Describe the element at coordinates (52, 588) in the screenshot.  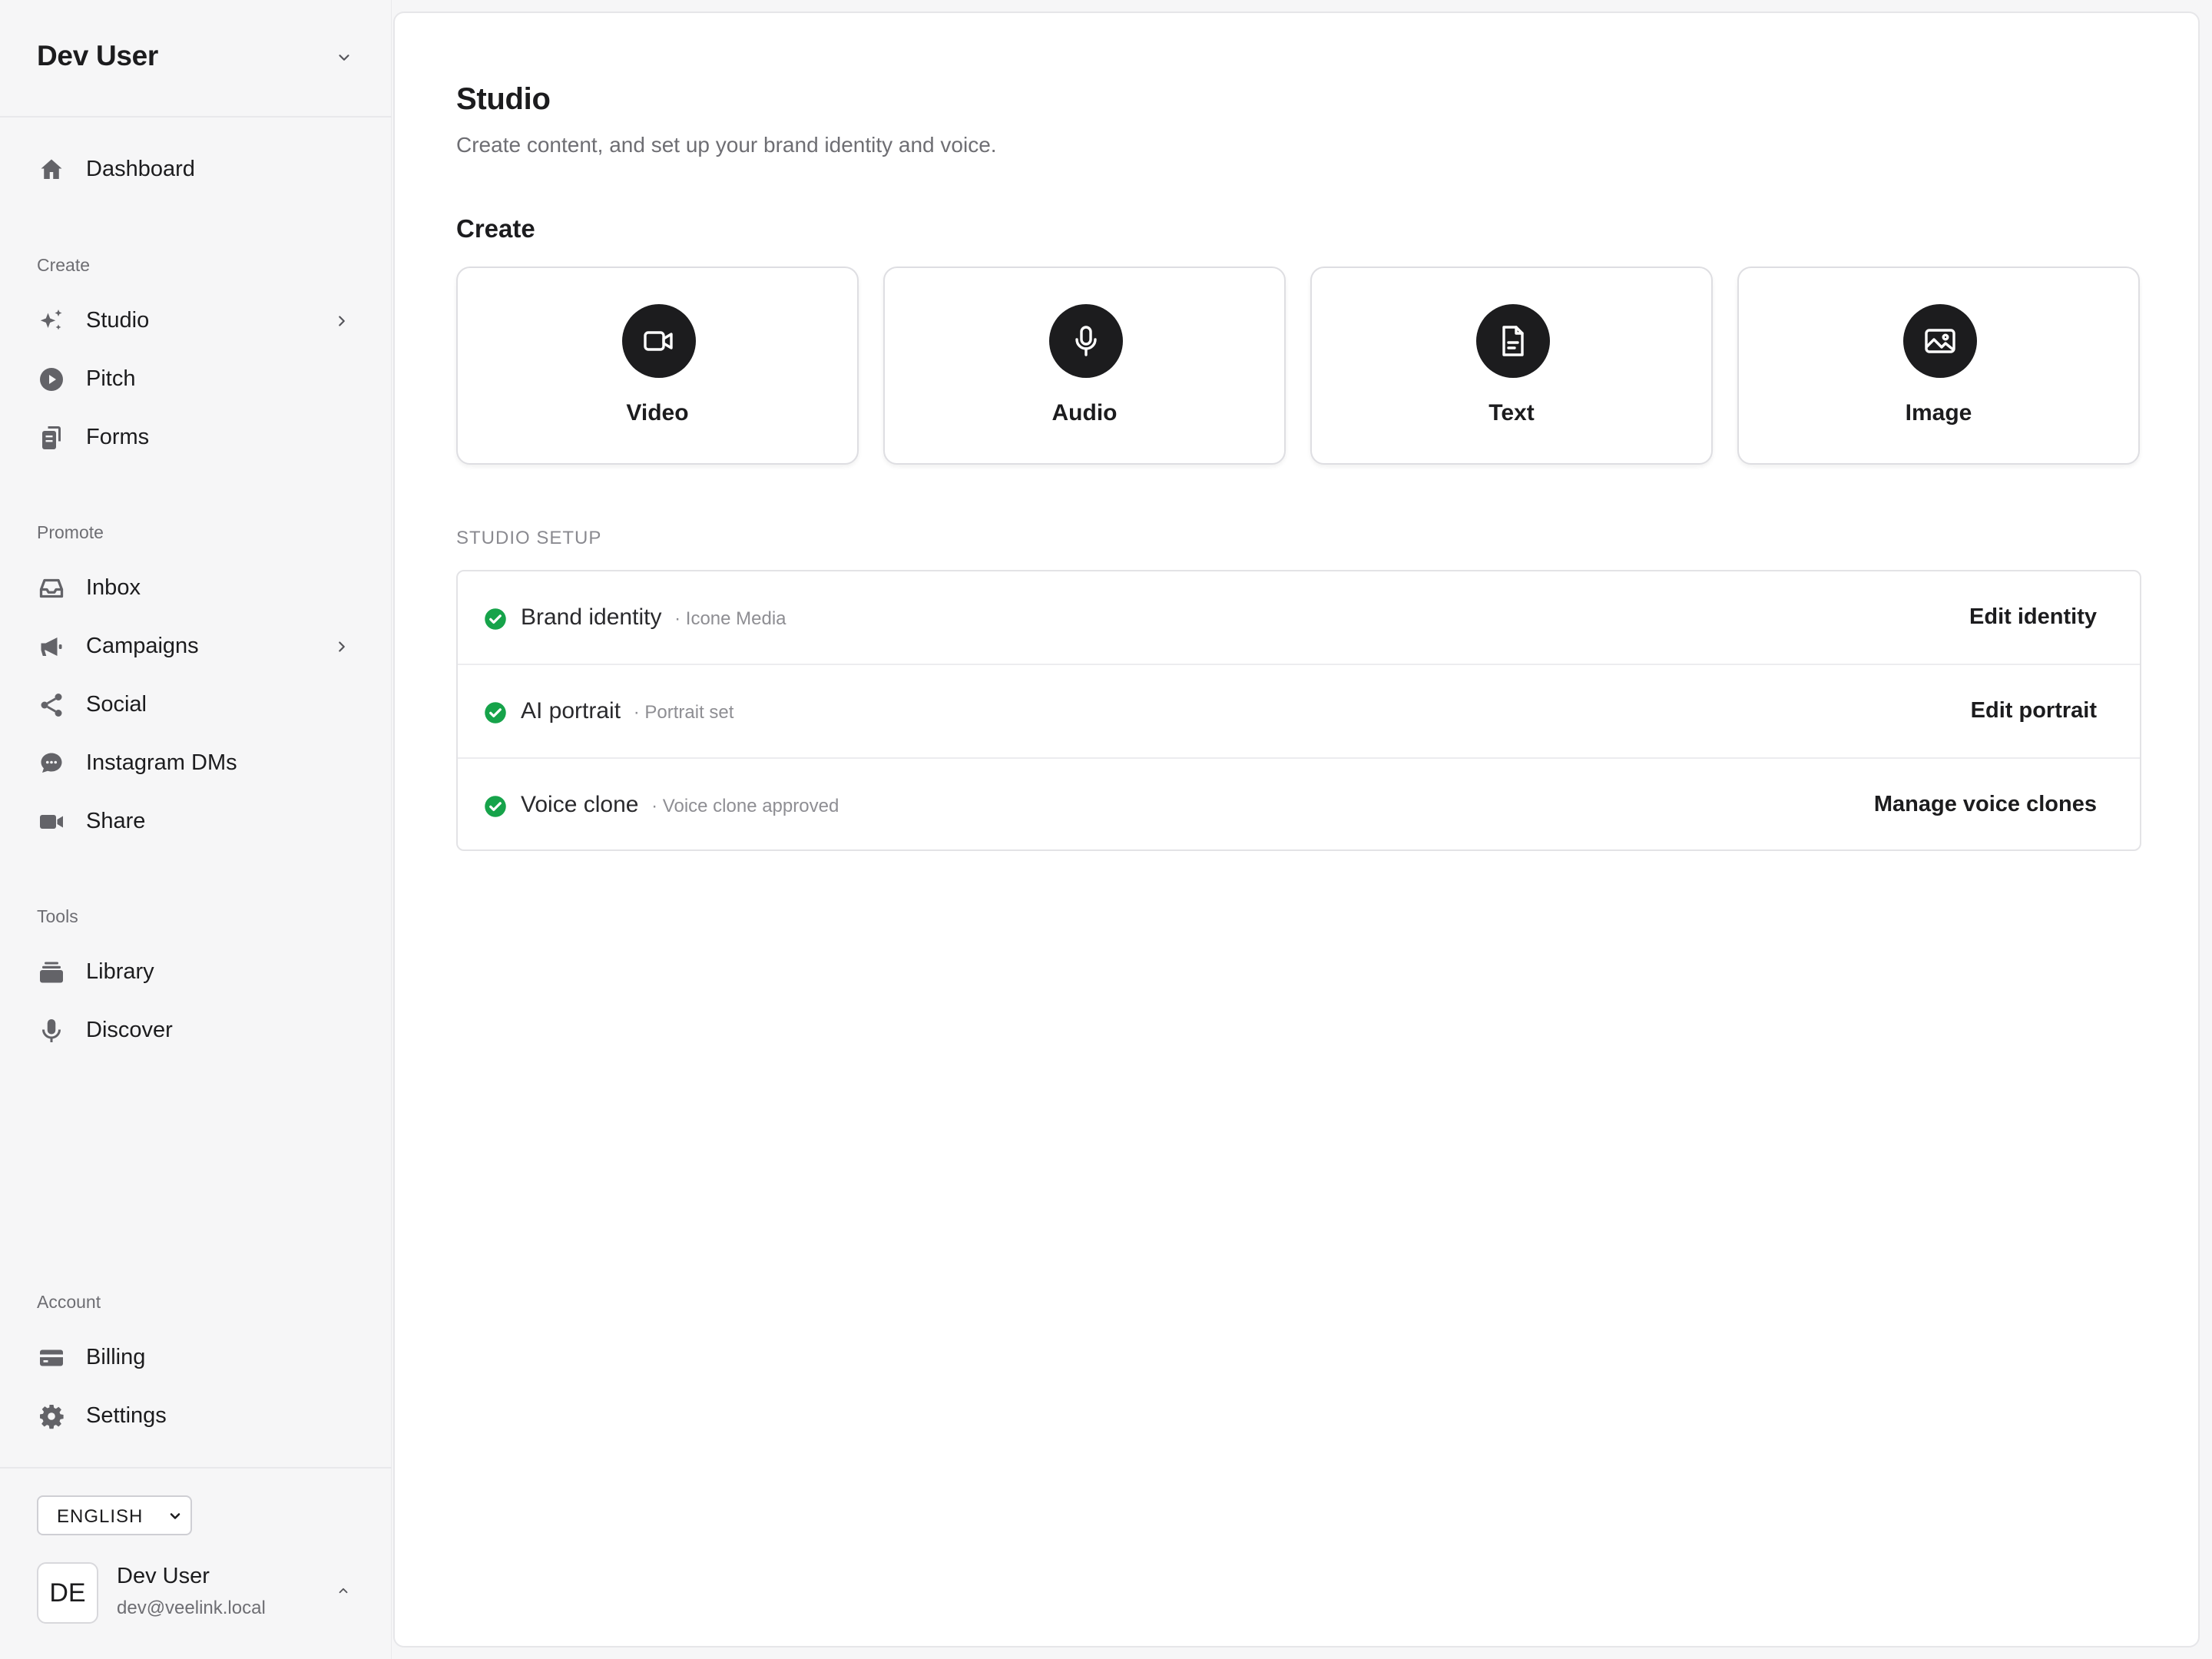
I see `inbox-icon` at that location.